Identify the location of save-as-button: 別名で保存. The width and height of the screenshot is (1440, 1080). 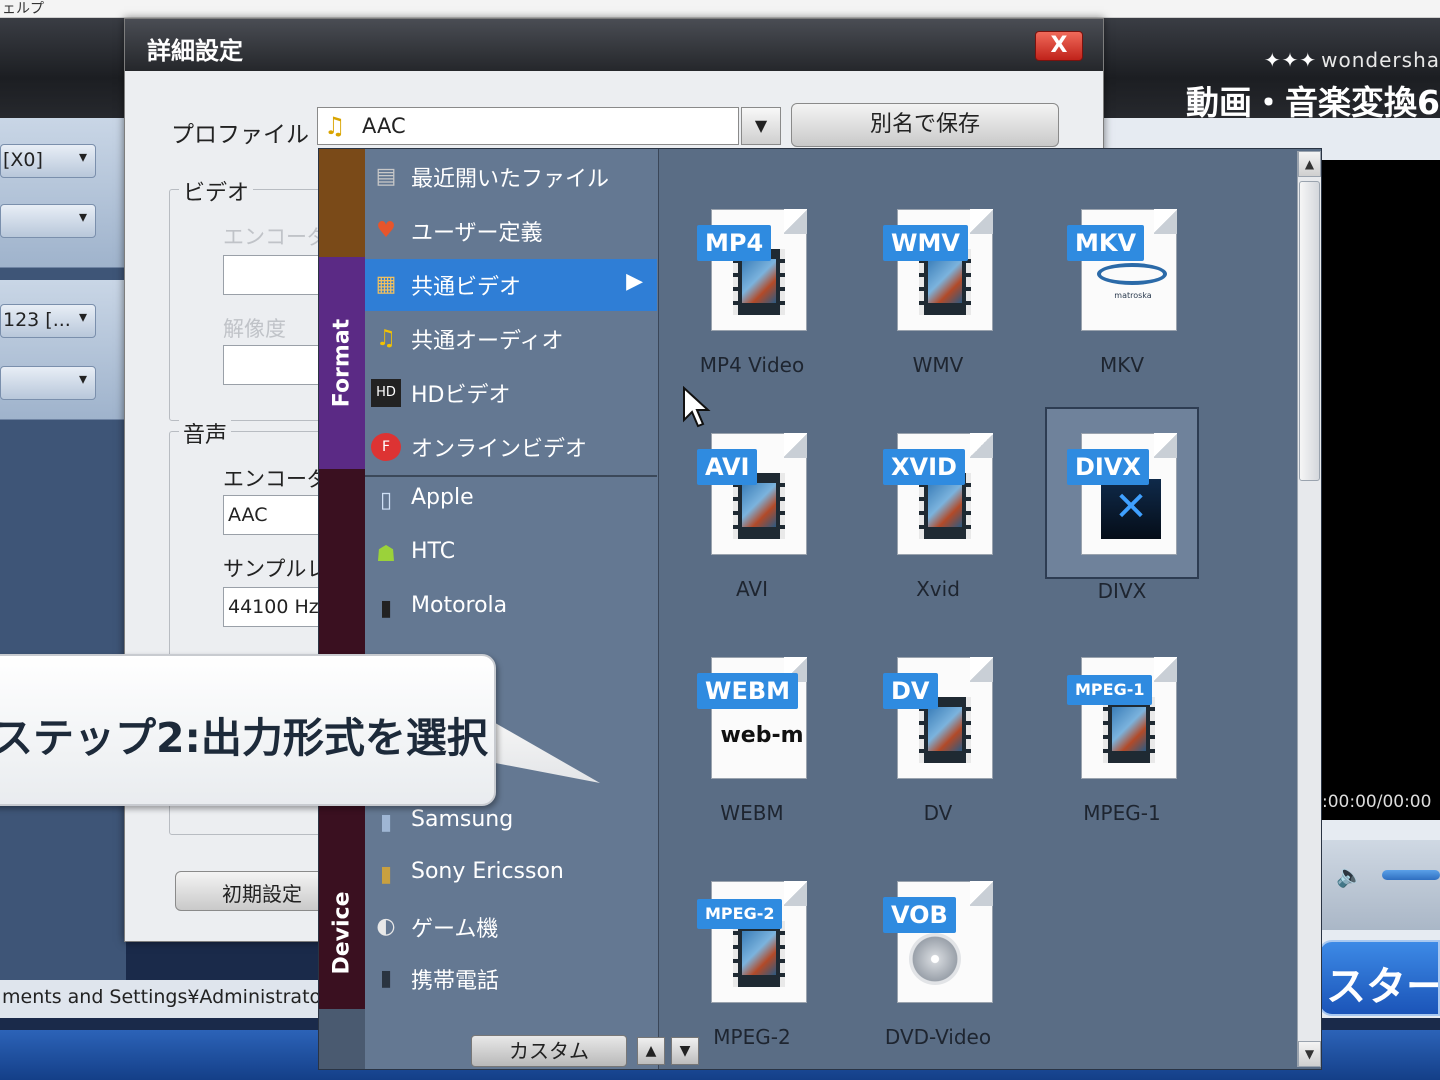
(925, 125).